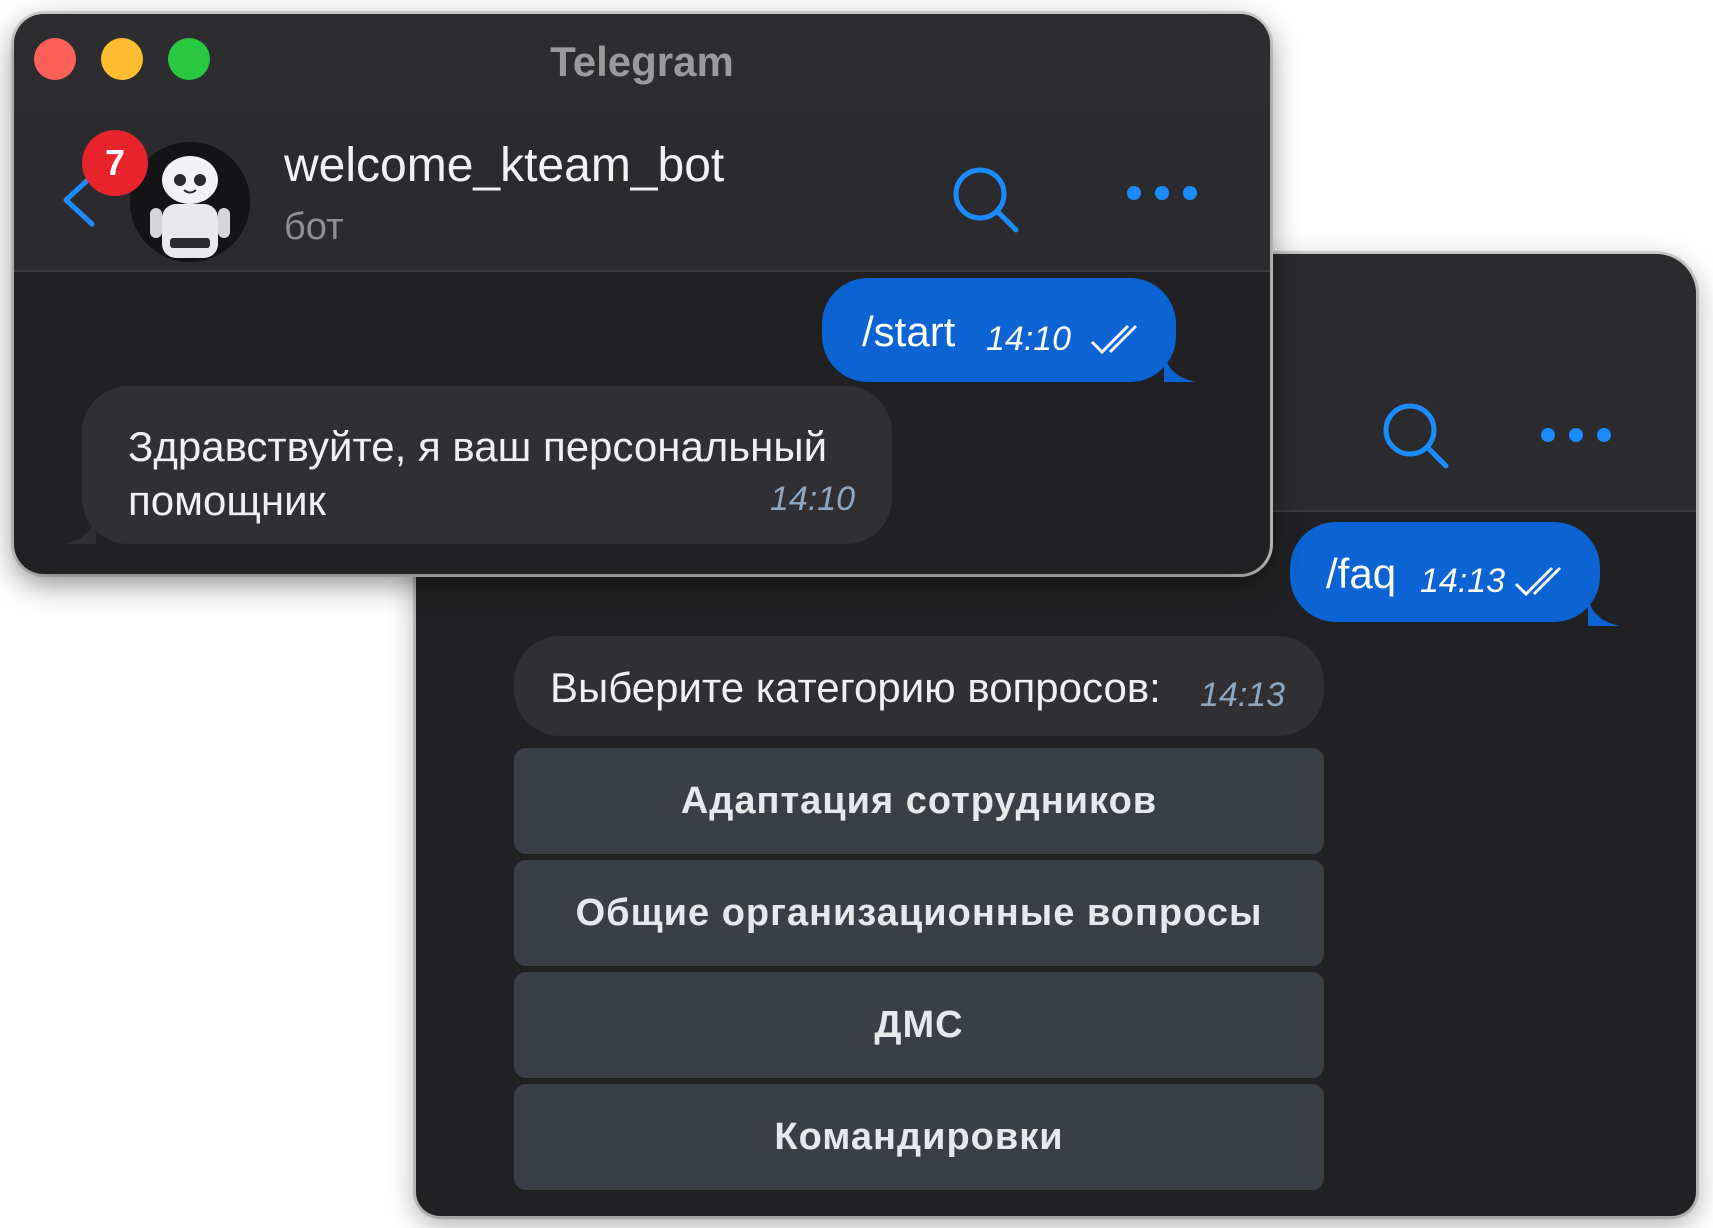 The height and width of the screenshot is (1228, 1713). What do you see at coordinates (504, 165) in the screenshot?
I see `chat-title: welcome_kteam_bot` at bounding box center [504, 165].